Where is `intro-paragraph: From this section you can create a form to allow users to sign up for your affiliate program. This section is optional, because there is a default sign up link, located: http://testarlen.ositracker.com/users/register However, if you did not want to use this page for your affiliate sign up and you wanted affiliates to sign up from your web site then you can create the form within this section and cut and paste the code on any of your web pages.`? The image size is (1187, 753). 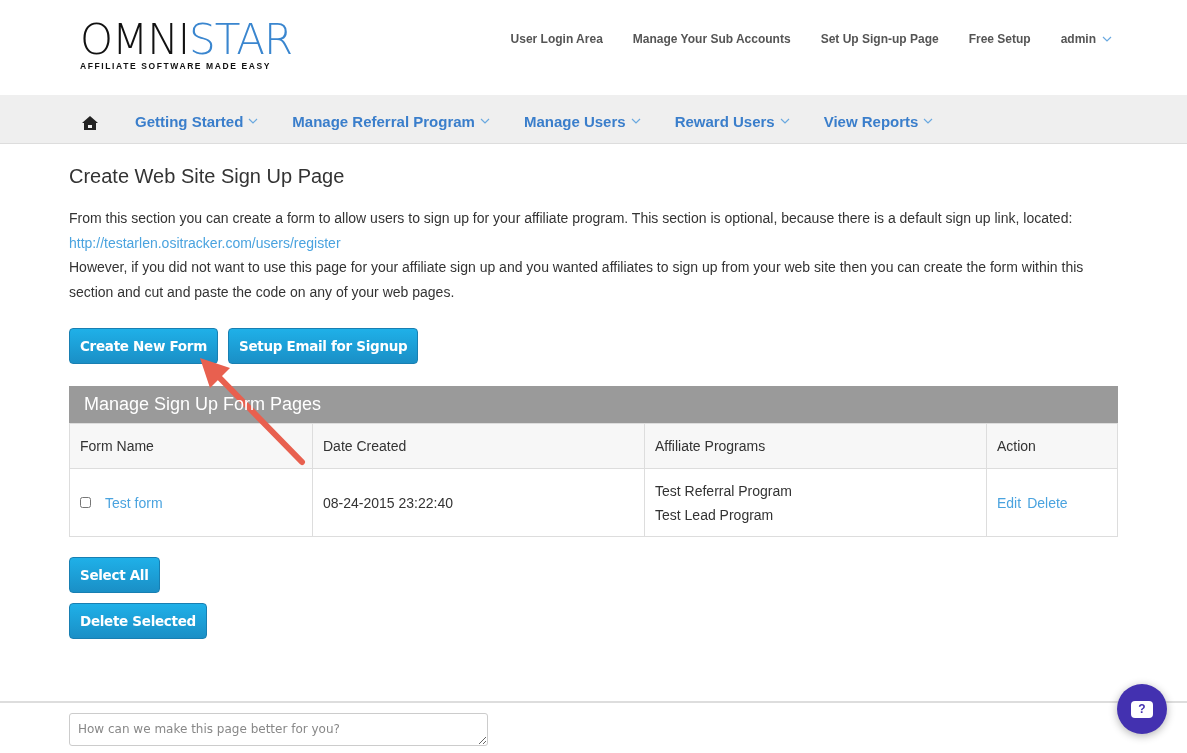 intro-paragraph: From this section you can create a form to allow users to sign up for your affiliate program. This section is optional, because there is a default sign up link, located: http://testarlen.ositracker.com/users/register However, if you did not want to use this page for your affiliate sign up and you wanted affiliates to sign up from your web site then you can create the form within this section and cut and paste the code on any of your web pages. is located at coordinates (577, 255).